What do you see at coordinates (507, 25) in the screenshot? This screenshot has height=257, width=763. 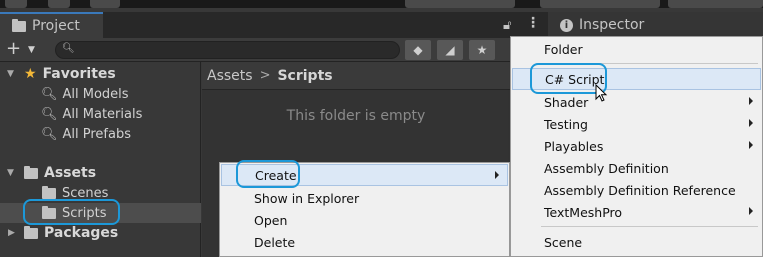 I see `lock-icon: 🔓︎` at bounding box center [507, 25].